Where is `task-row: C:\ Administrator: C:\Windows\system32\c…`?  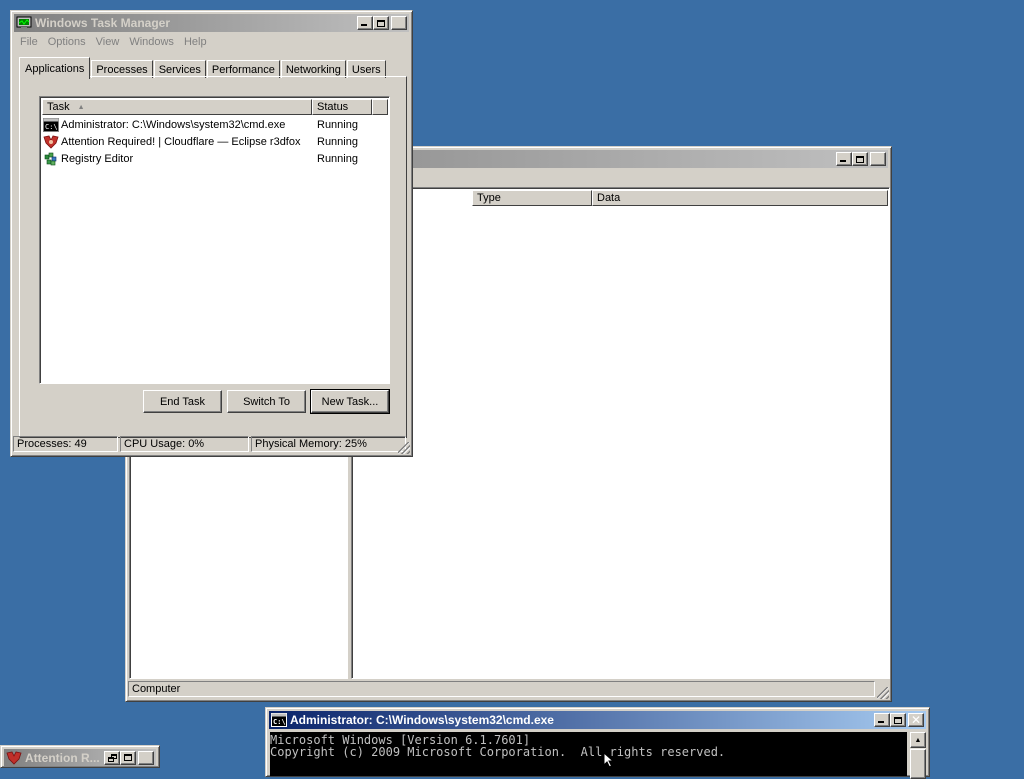
task-row: C:\ Administrator: C:\Windows\system32\c… is located at coordinates (213, 124).